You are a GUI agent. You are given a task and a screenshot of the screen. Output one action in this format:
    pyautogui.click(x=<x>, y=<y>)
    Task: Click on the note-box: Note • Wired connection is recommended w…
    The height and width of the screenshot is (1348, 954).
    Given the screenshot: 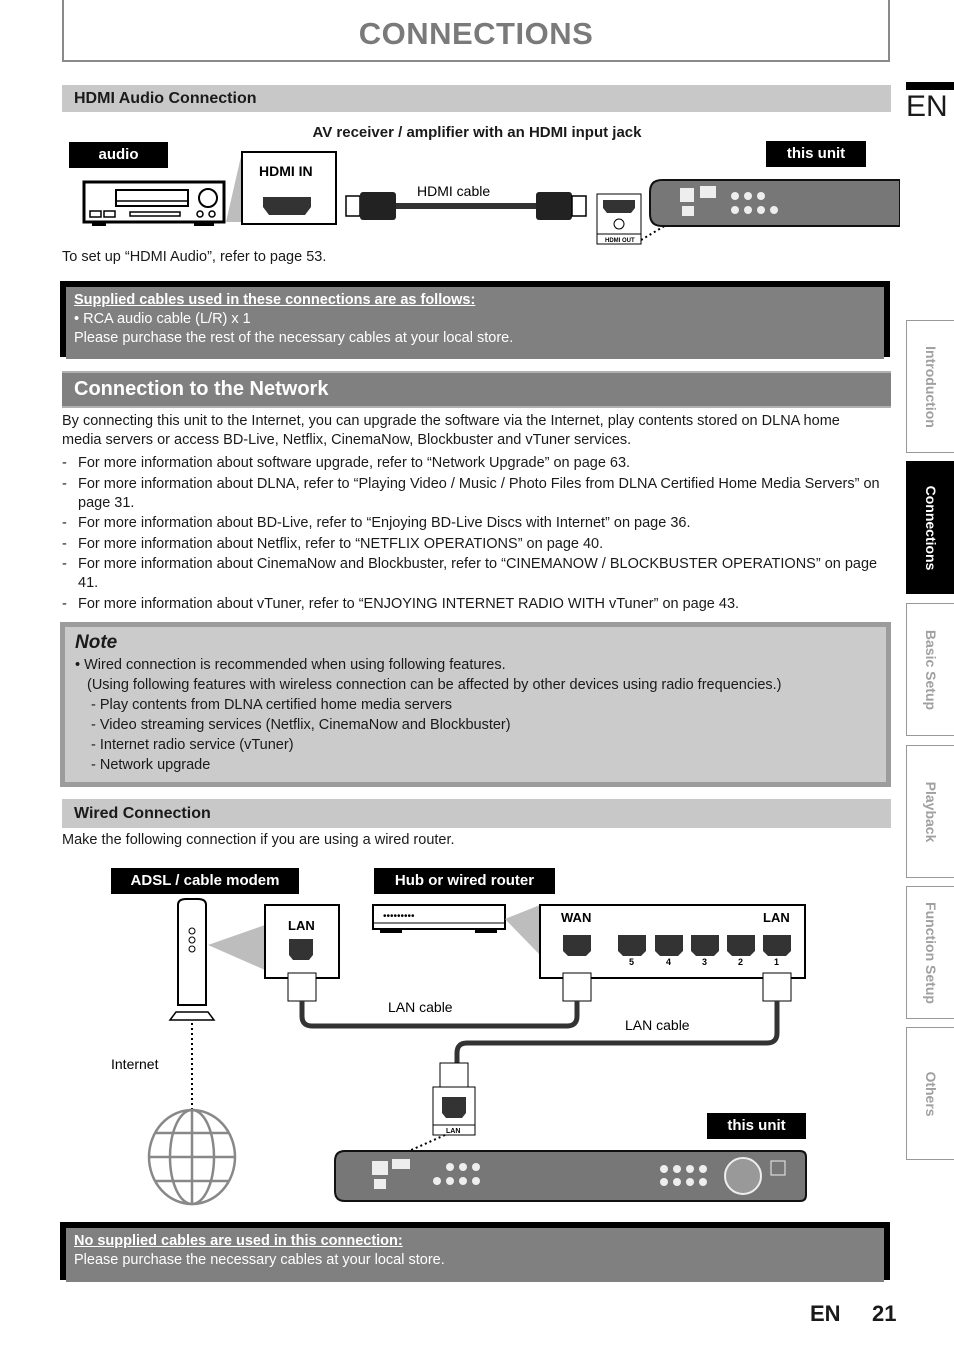 What is the action you would take?
    pyautogui.click(x=475, y=704)
    